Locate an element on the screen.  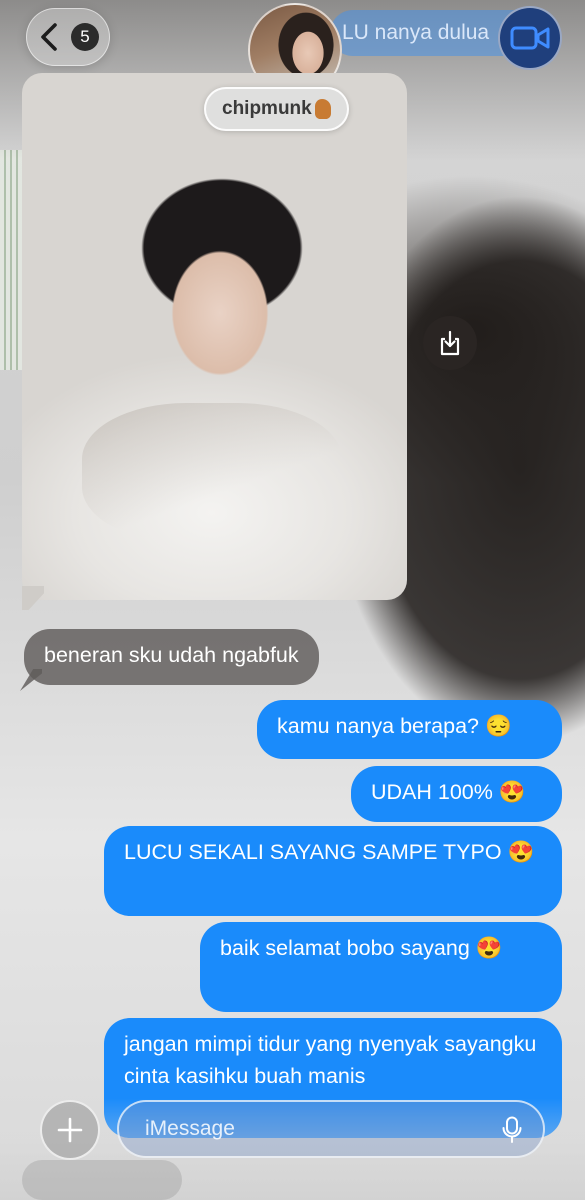
add-attachment-button is located at coordinates (70, 1130).